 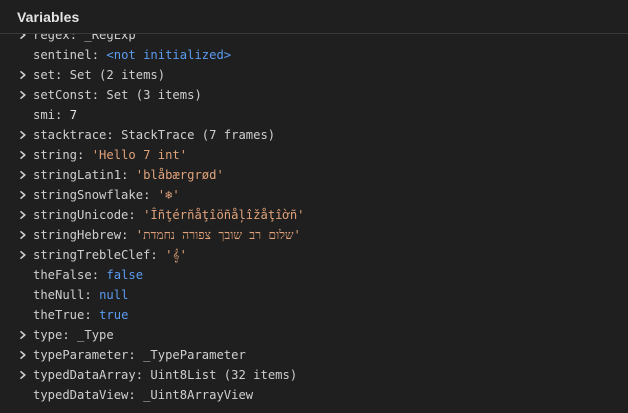 What do you see at coordinates (77, 175) in the screenshot?
I see `variable-name: stringLatin1` at bounding box center [77, 175].